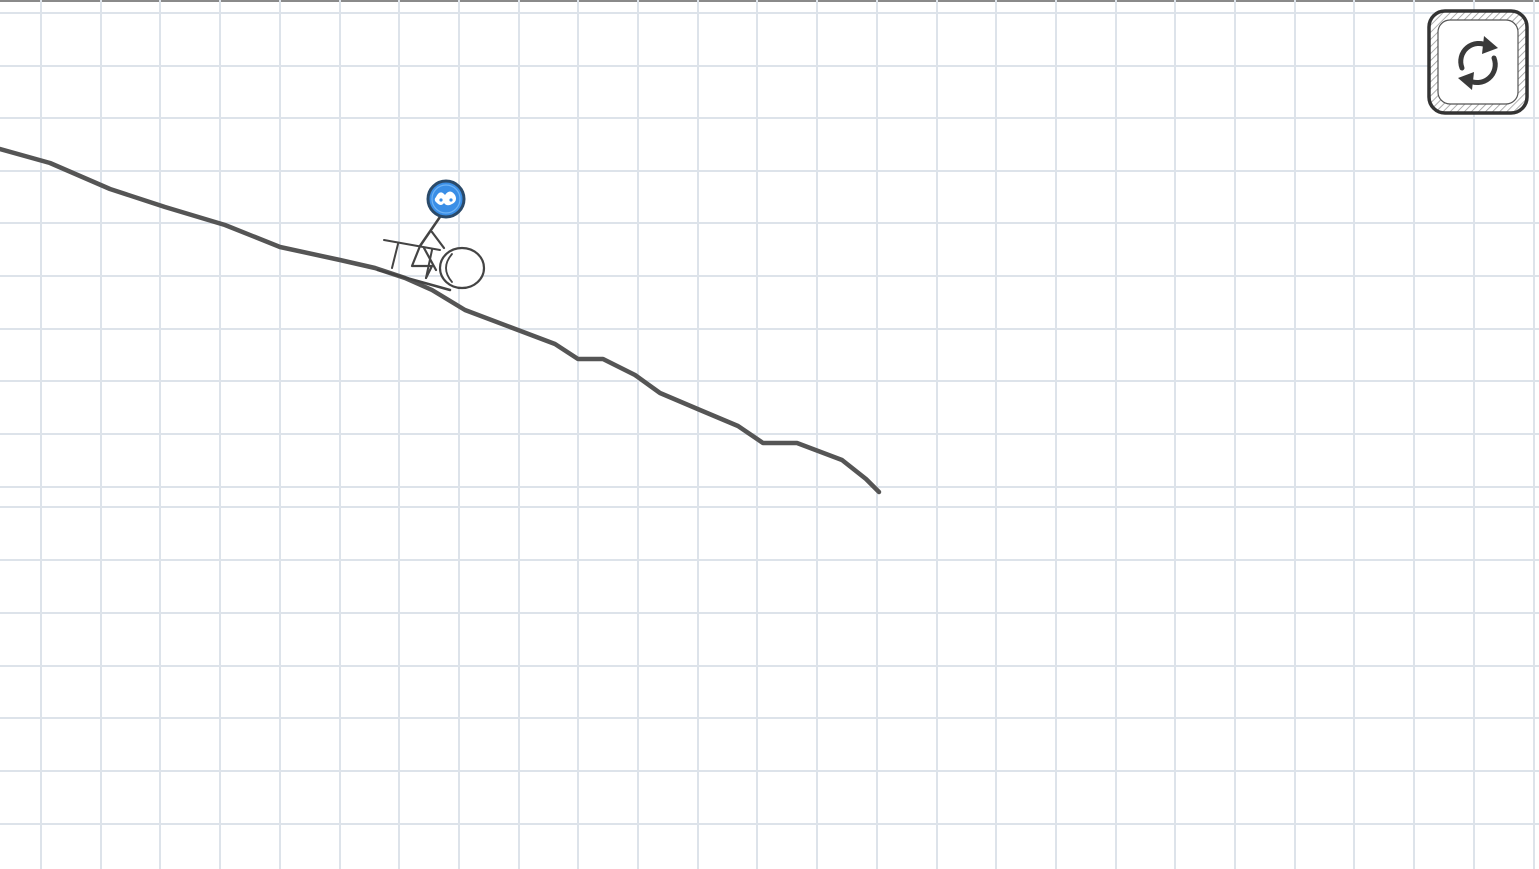  What do you see at coordinates (1478, 62) in the screenshot?
I see `restart-button` at bounding box center [1478, 62].